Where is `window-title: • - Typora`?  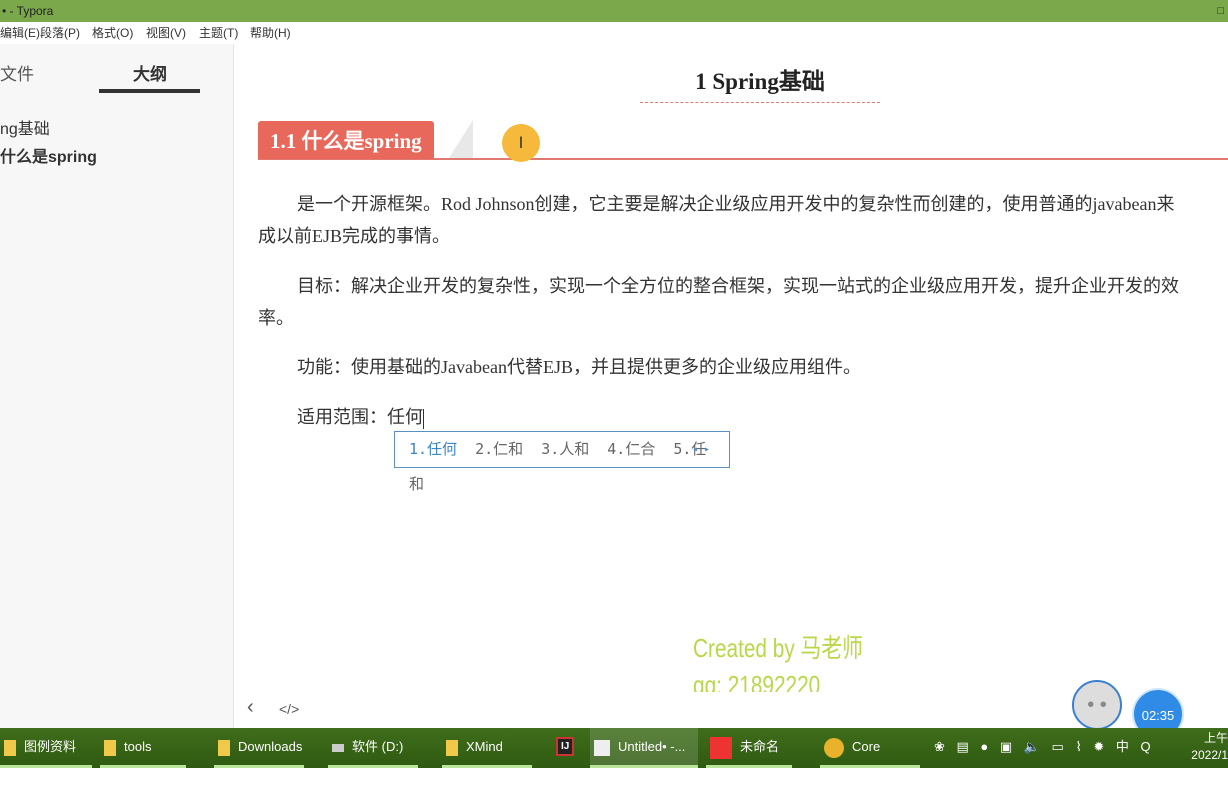
window-title: • - Typora is located at coordinates (28, 11).